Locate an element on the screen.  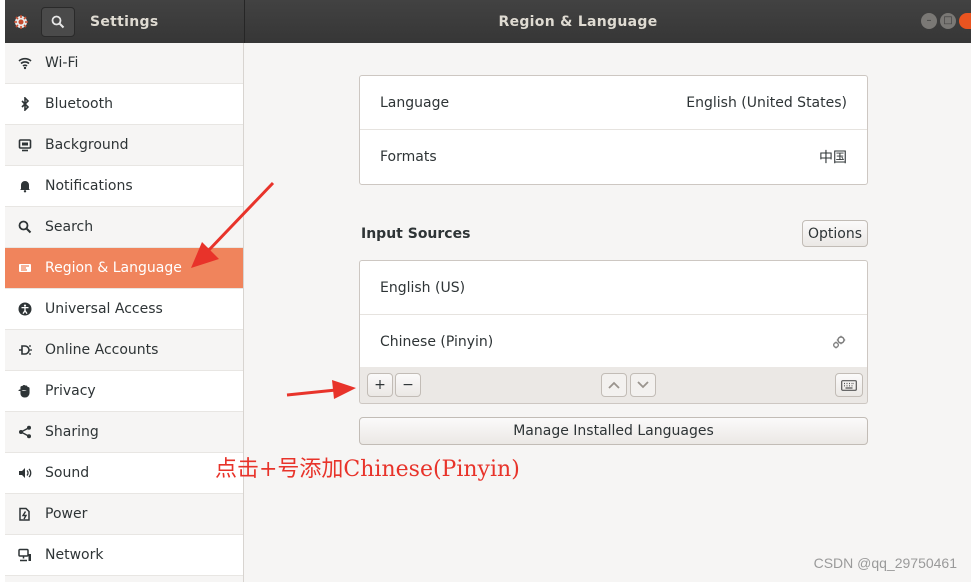
bluetooth-icon is located at coordinates (25, 104).